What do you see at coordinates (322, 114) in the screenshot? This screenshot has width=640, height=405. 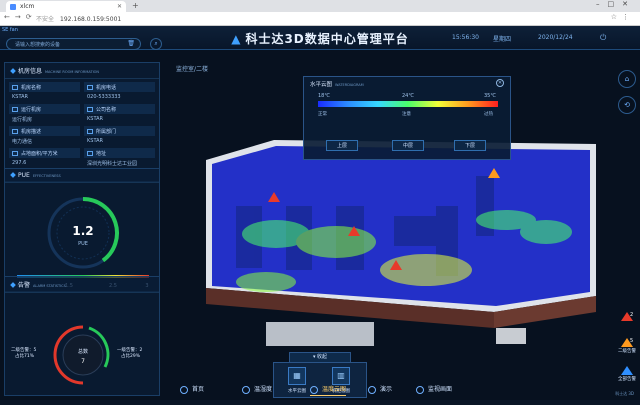 I see `tick-label-normal: 正常` at bounding box center [322, 114].